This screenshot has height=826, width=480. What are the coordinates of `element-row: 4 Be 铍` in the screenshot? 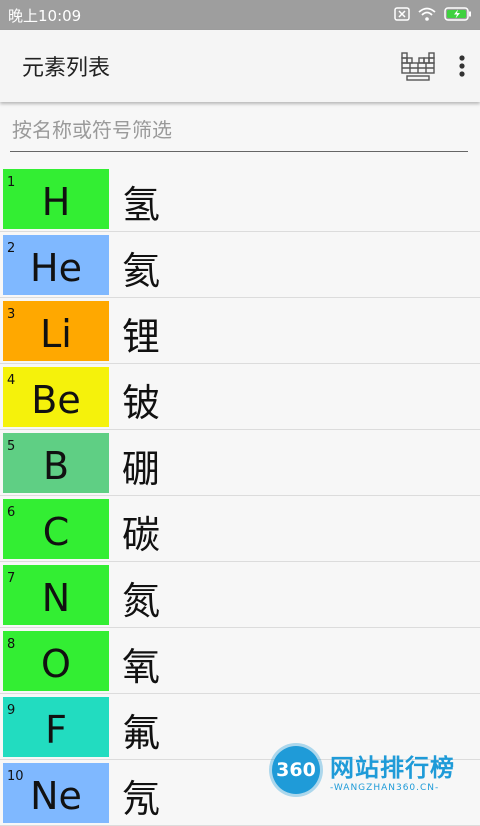 It's located at (240, 397).